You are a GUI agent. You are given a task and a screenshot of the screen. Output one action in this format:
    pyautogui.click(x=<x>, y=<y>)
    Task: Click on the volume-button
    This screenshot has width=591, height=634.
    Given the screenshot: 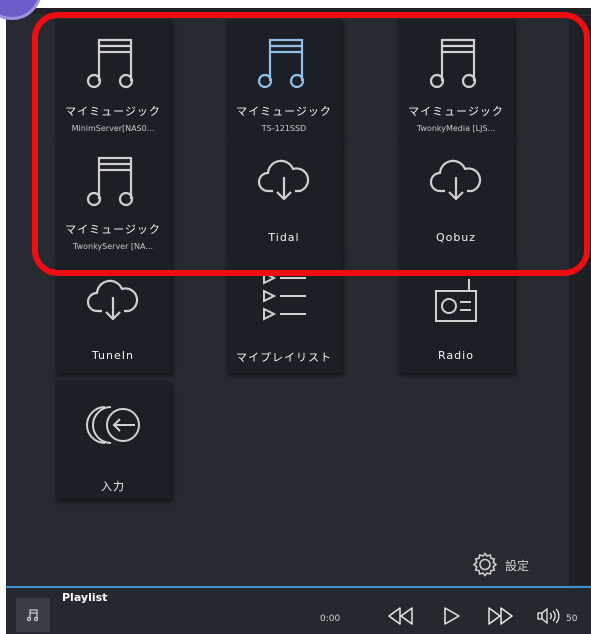 What is the action you would take?
    pyautogui.click(x=549, y=616)
    